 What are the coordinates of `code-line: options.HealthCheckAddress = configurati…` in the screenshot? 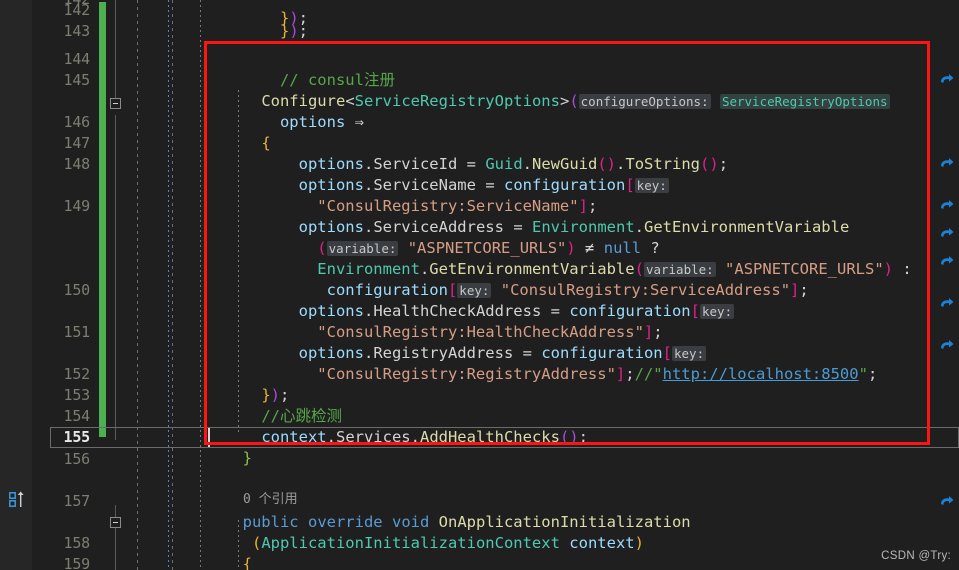 It's located at (479, 300).